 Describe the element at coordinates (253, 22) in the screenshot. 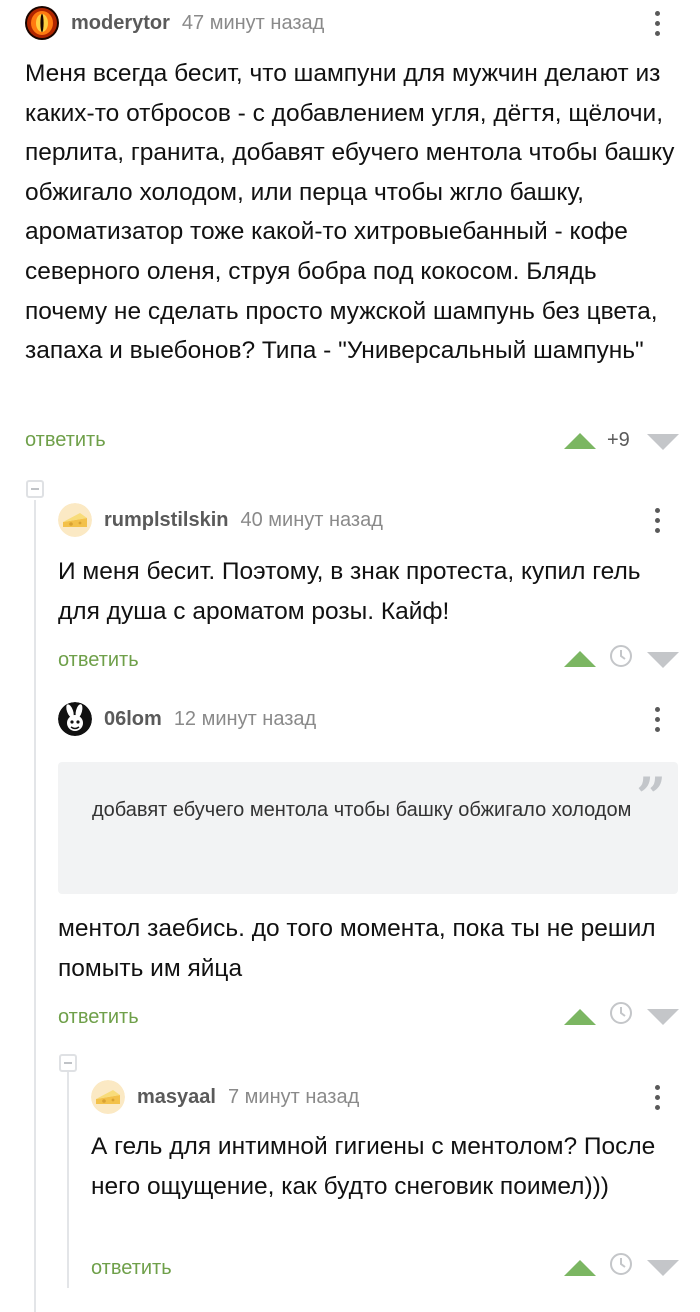

I see `timestamp: 47 минут назад` at that location.